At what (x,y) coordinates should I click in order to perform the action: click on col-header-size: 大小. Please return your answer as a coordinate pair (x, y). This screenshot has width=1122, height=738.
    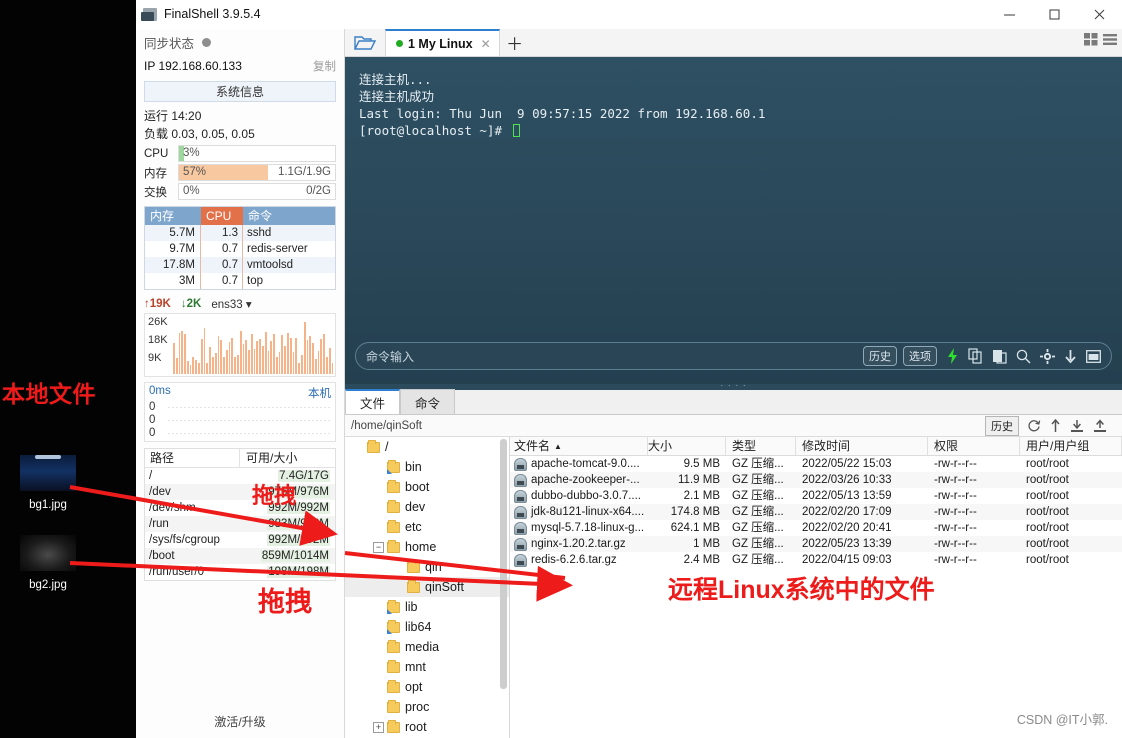
    Looking at the image, I should click on (687, 446).